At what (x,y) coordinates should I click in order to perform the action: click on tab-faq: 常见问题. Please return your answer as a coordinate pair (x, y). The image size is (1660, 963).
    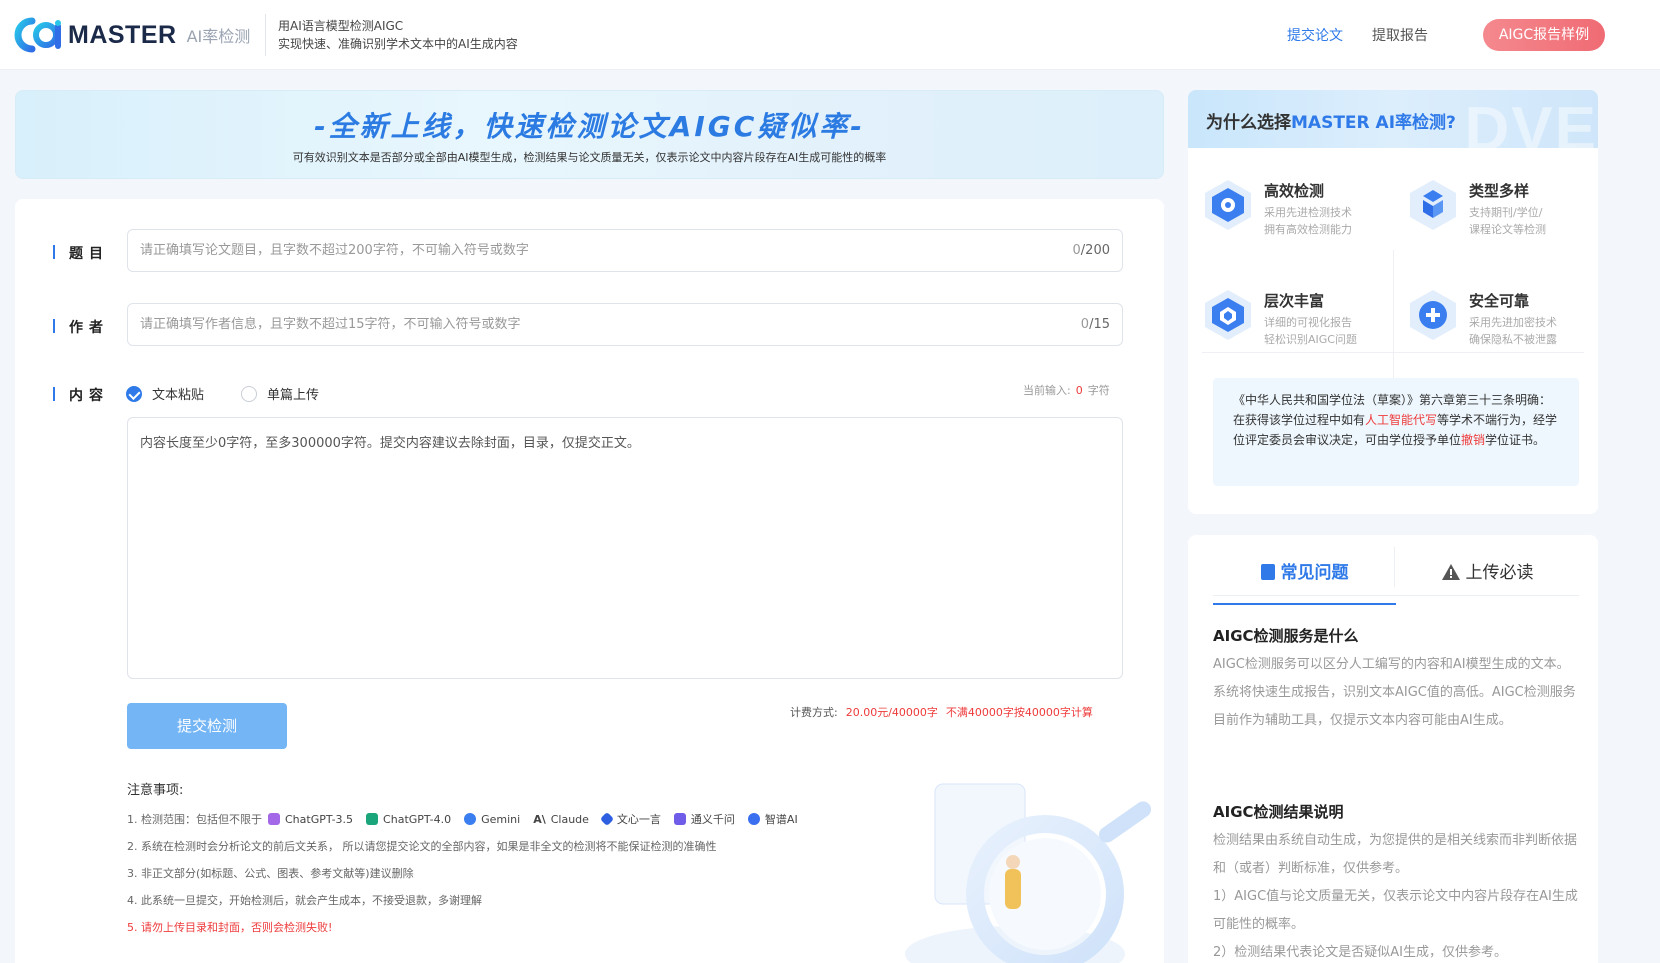
    Looking at the image, I should click on (1304, 580).